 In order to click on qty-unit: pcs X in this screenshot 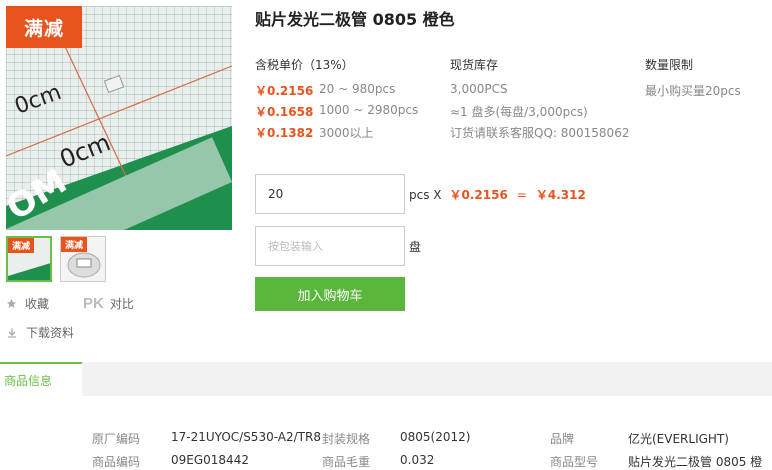, I will do `click(425, 194)`.